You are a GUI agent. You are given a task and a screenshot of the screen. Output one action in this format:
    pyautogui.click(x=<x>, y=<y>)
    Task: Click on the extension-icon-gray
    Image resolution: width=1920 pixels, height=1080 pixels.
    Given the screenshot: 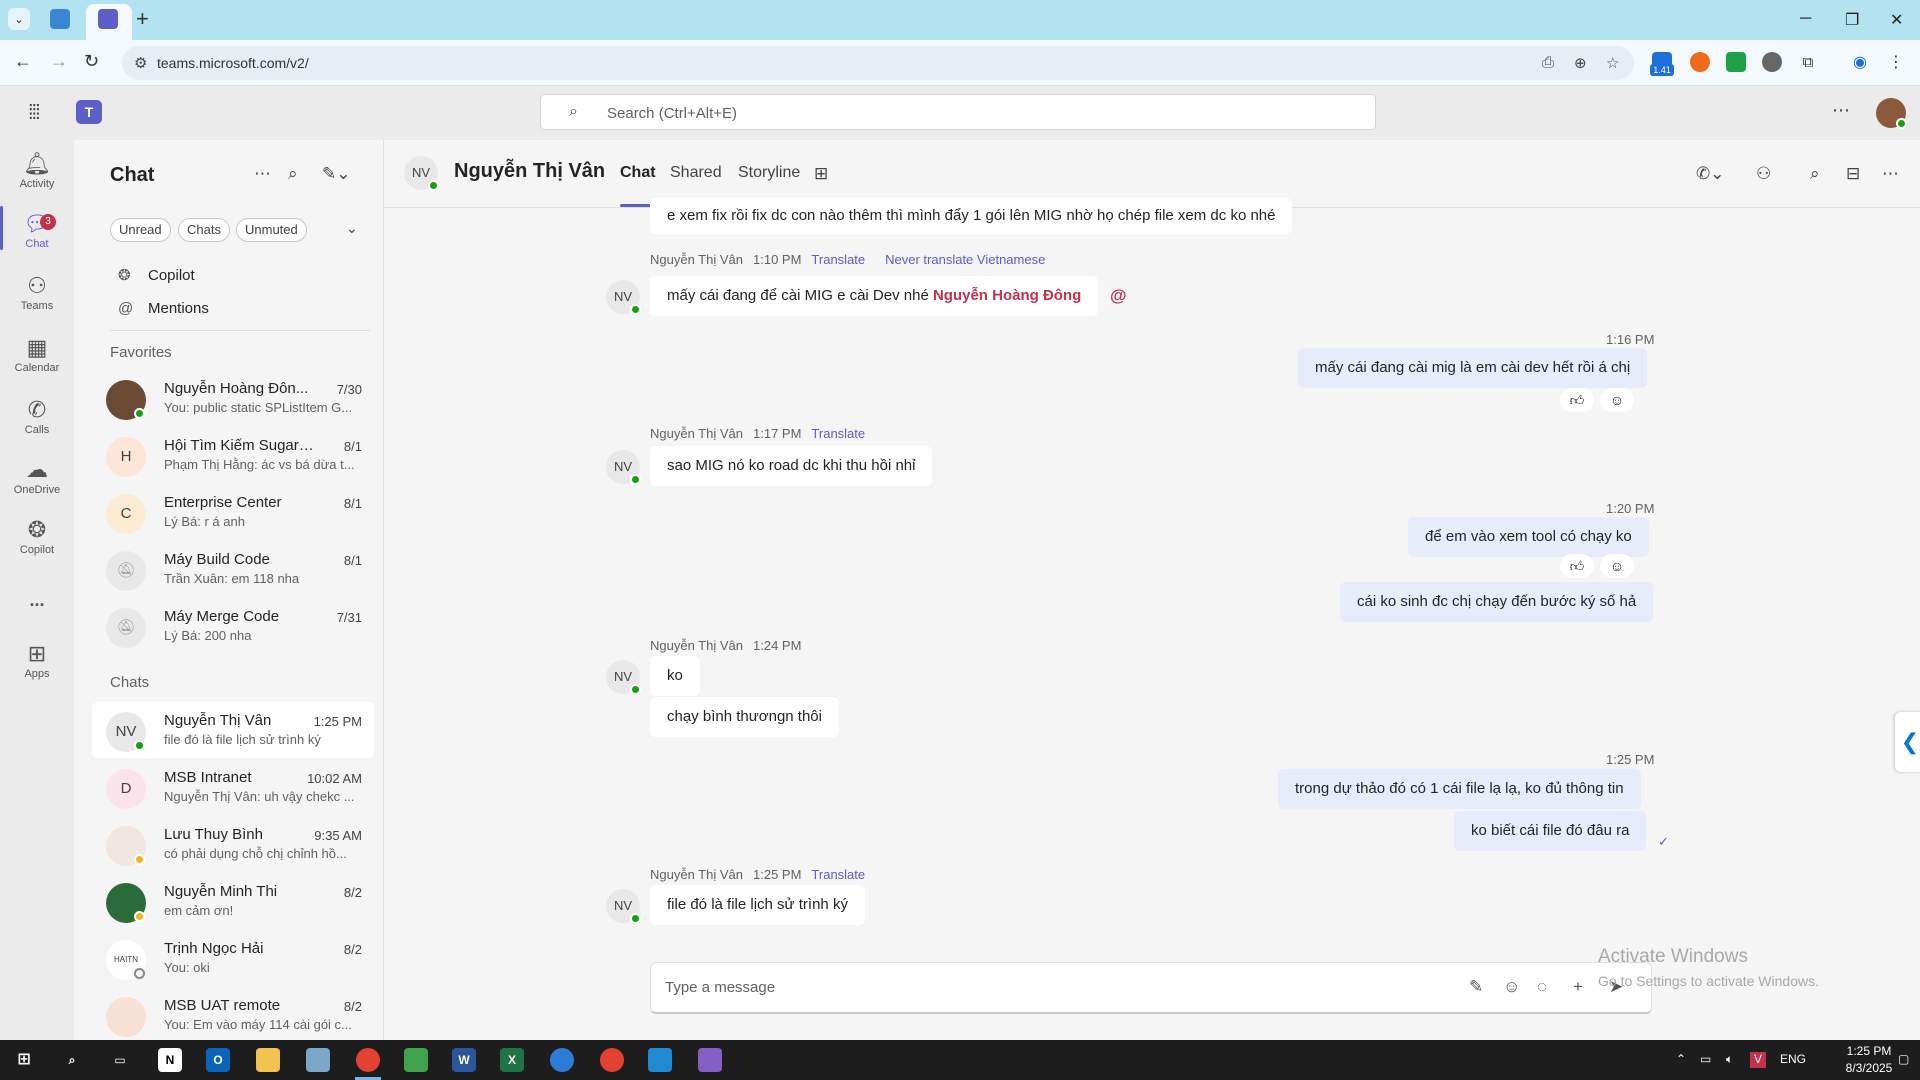 What is the action you would take?
    pyautogui.click(x=1772, y=62)
    